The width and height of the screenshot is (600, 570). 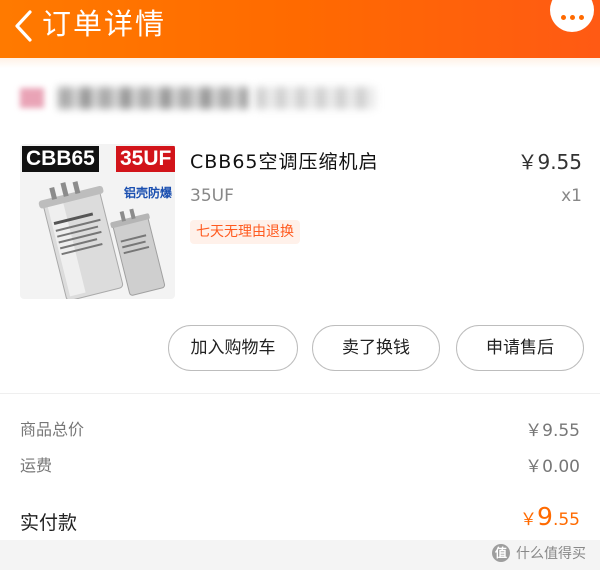 I want to click on watermark: 值 什么值得买, so click(x=539, y=553).